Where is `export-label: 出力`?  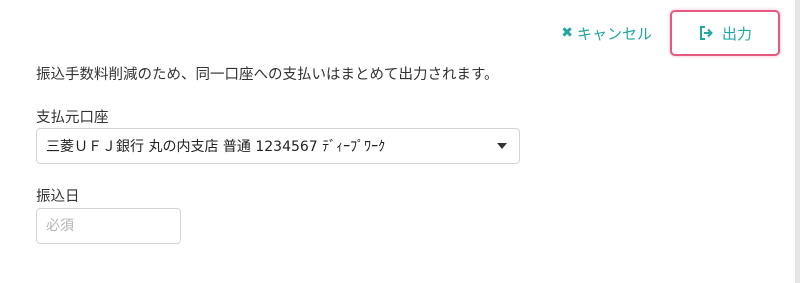
export-label: 出力 is located at coordinates (736, 33).